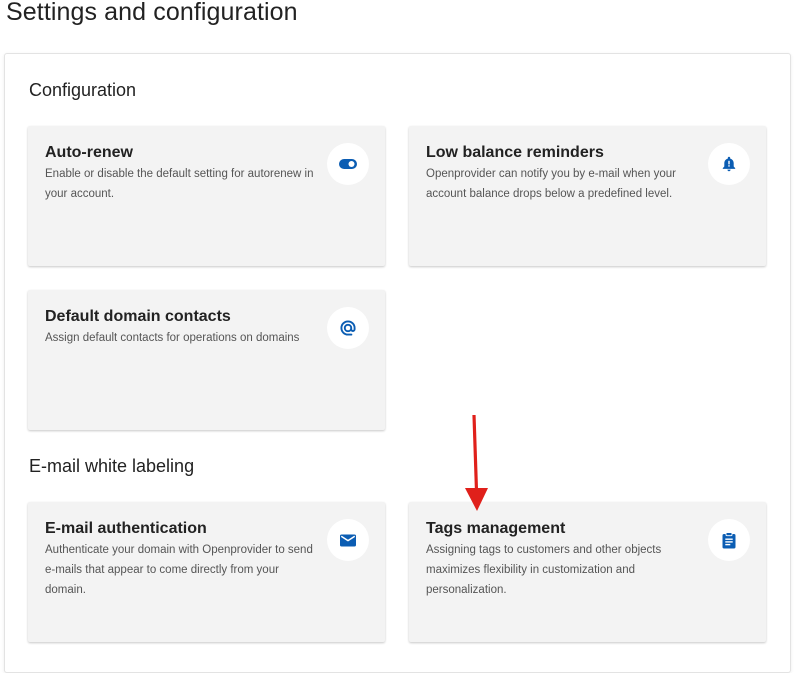 The height and width of the screenshot is (673, 795). What do you see at coordinates (348, 164) in the screenshot?
I see `toggle-icon` at bounding box center [348, 164].